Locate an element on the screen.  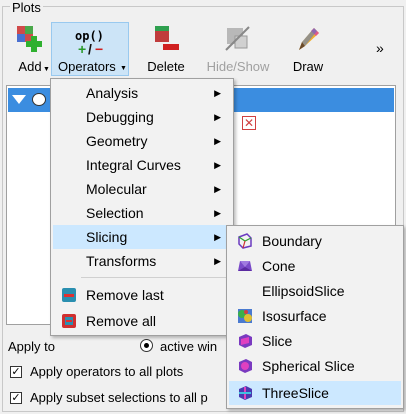
plus-icon: + is located at coordinates (82, 49).